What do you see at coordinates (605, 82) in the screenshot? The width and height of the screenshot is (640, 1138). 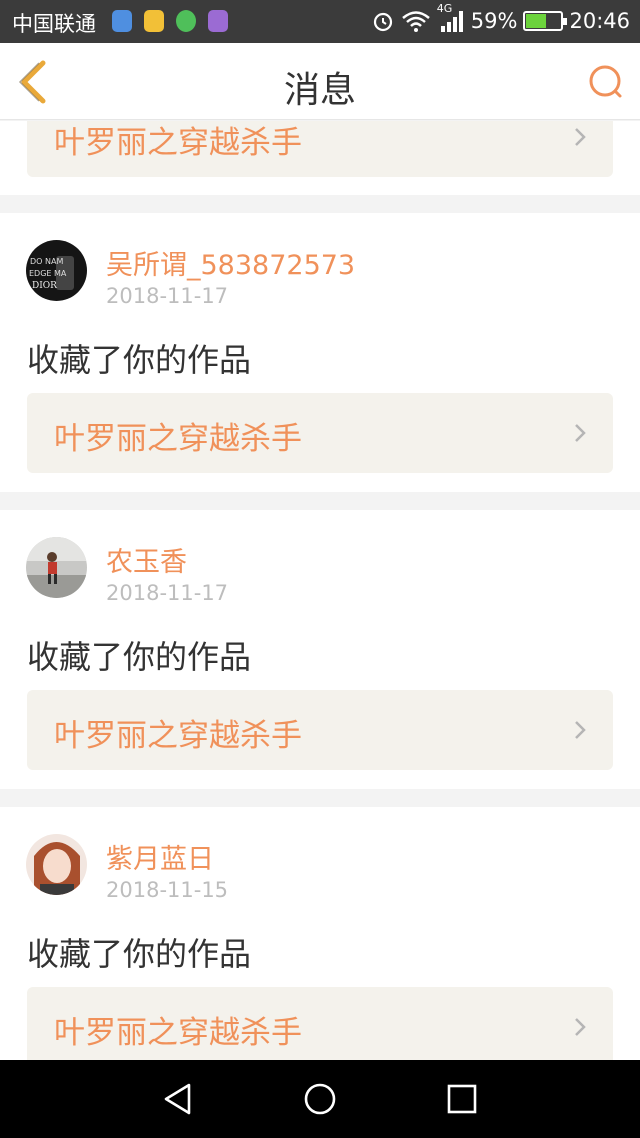 I see `search-icon` at bounding box center [605, 82].